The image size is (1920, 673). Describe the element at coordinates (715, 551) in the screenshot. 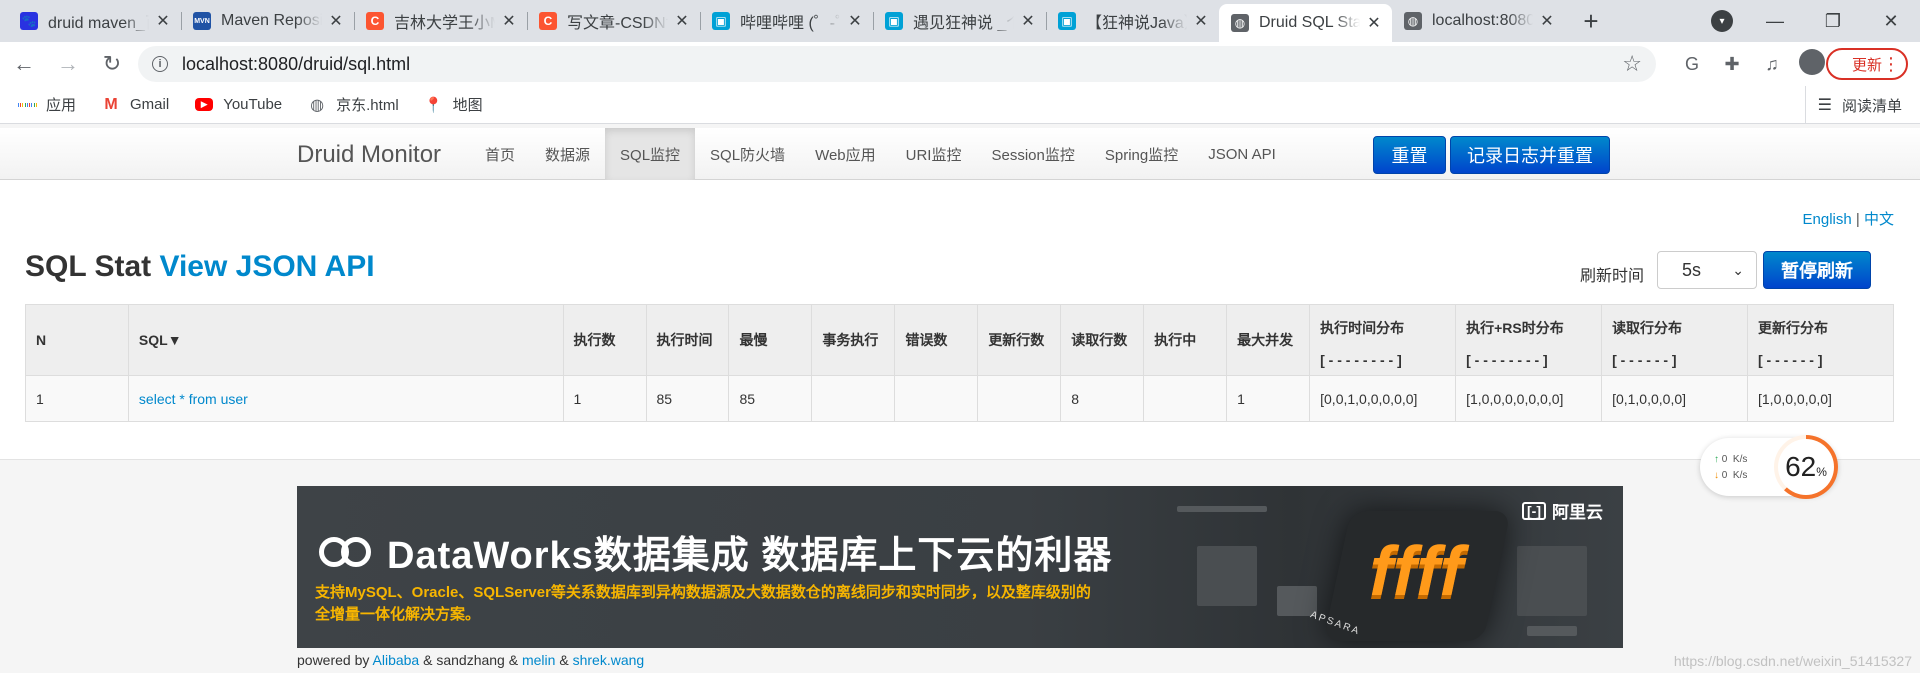

I see `banner-title: DataWorks数据集成 数据库上下云的利器` at that location.